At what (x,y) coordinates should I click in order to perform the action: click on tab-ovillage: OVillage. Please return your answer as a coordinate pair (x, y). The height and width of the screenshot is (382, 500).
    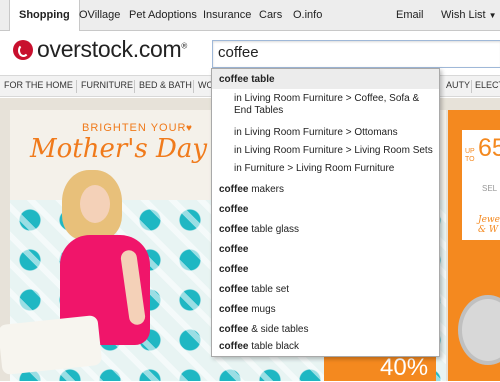
    Looking at the image, I should click on (99, 15).